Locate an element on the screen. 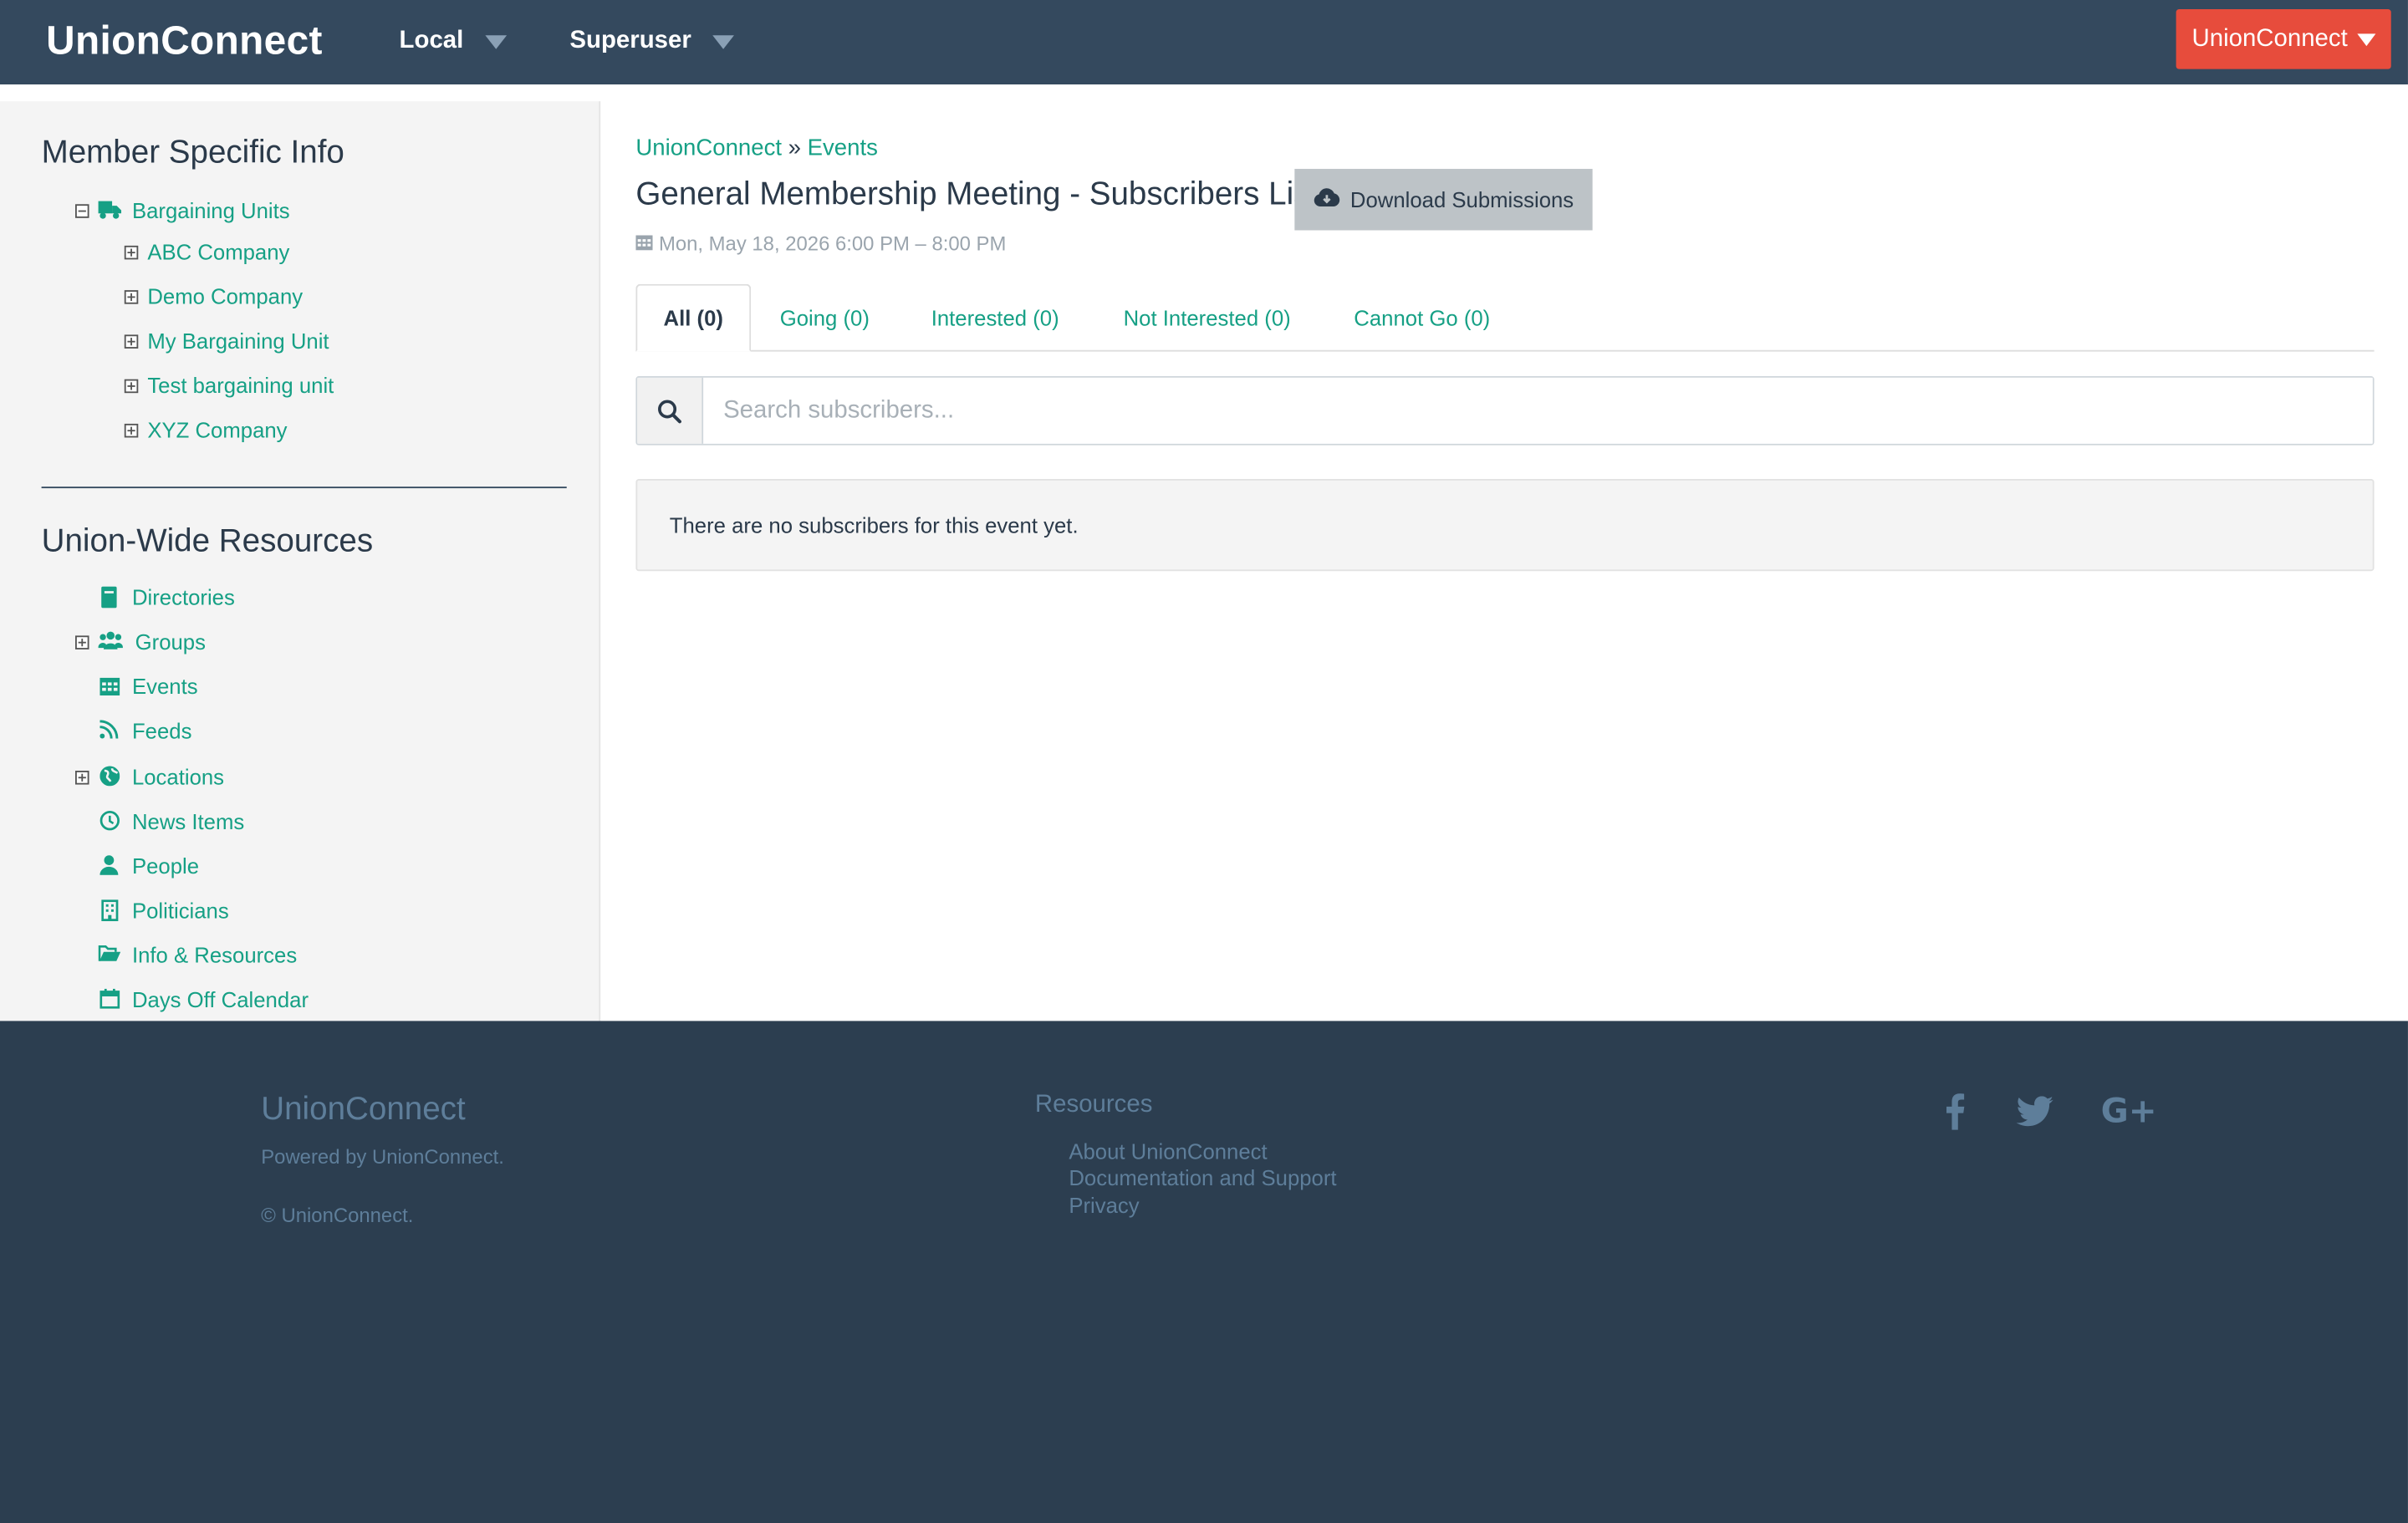 Image resolution: width=2408 pixels, height=1523 pixels. google-plus-icon: G+ is located at coordinates (2129, 1113).